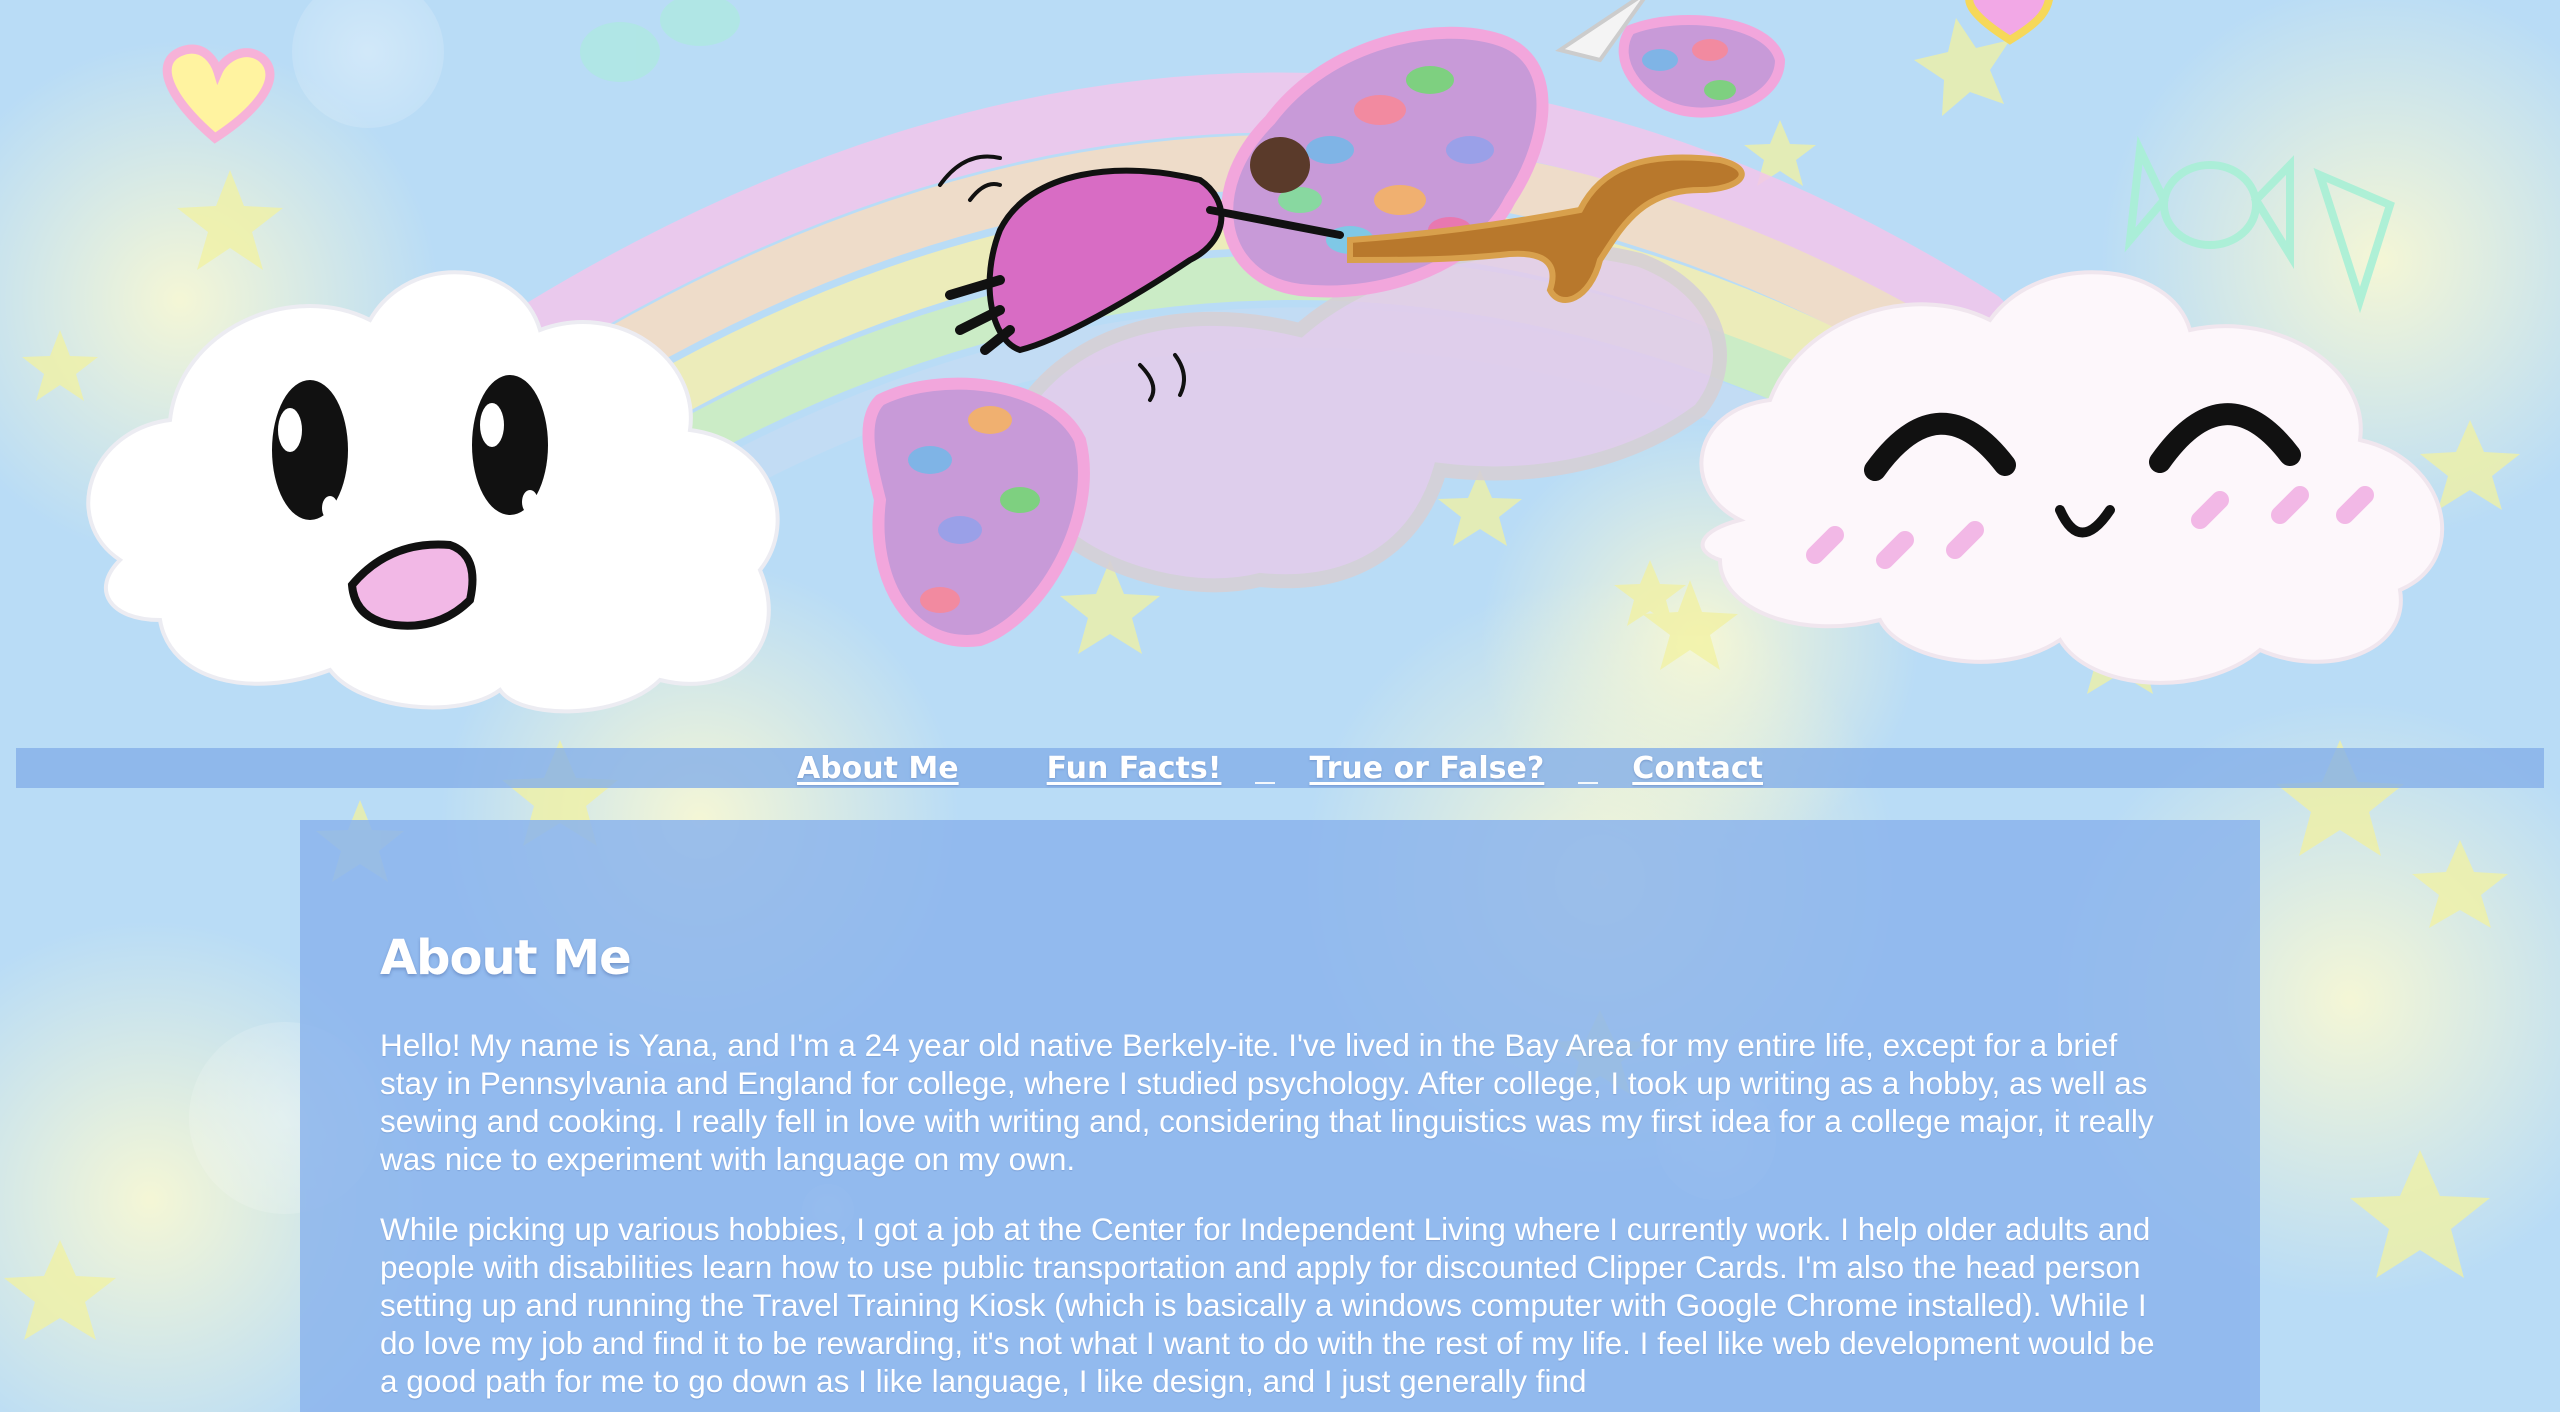 This screenshot has height=1412, width=2560. Describe the element at coordinates (1134, 768) in the screenshot. I see `nav-fun-facts-link: Fun Facts!` at that location.